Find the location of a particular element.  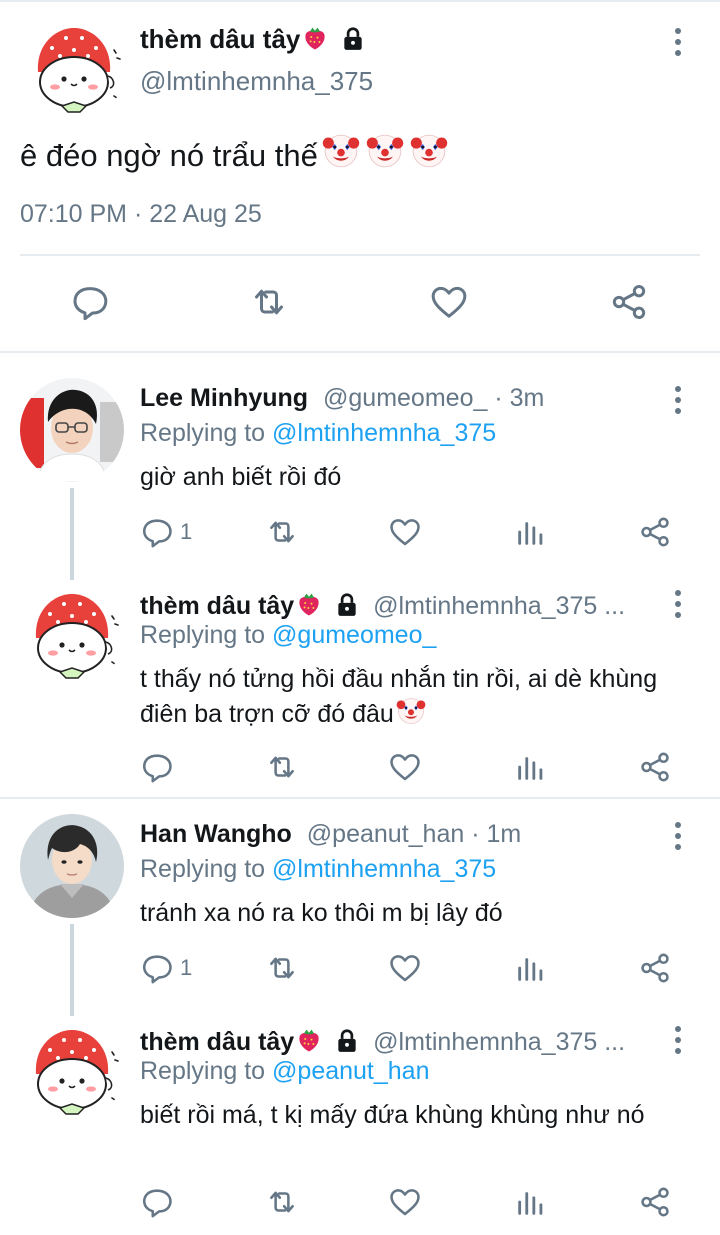

reply-text: giờ anh biết rồi đó is located at coordinates (241, 477).